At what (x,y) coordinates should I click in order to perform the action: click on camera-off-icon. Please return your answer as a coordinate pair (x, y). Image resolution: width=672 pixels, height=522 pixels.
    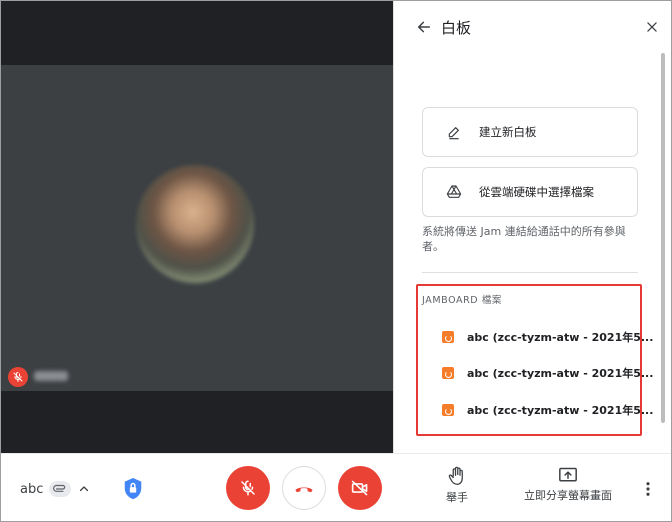
    Looking at the image, I should click on (359, 488).